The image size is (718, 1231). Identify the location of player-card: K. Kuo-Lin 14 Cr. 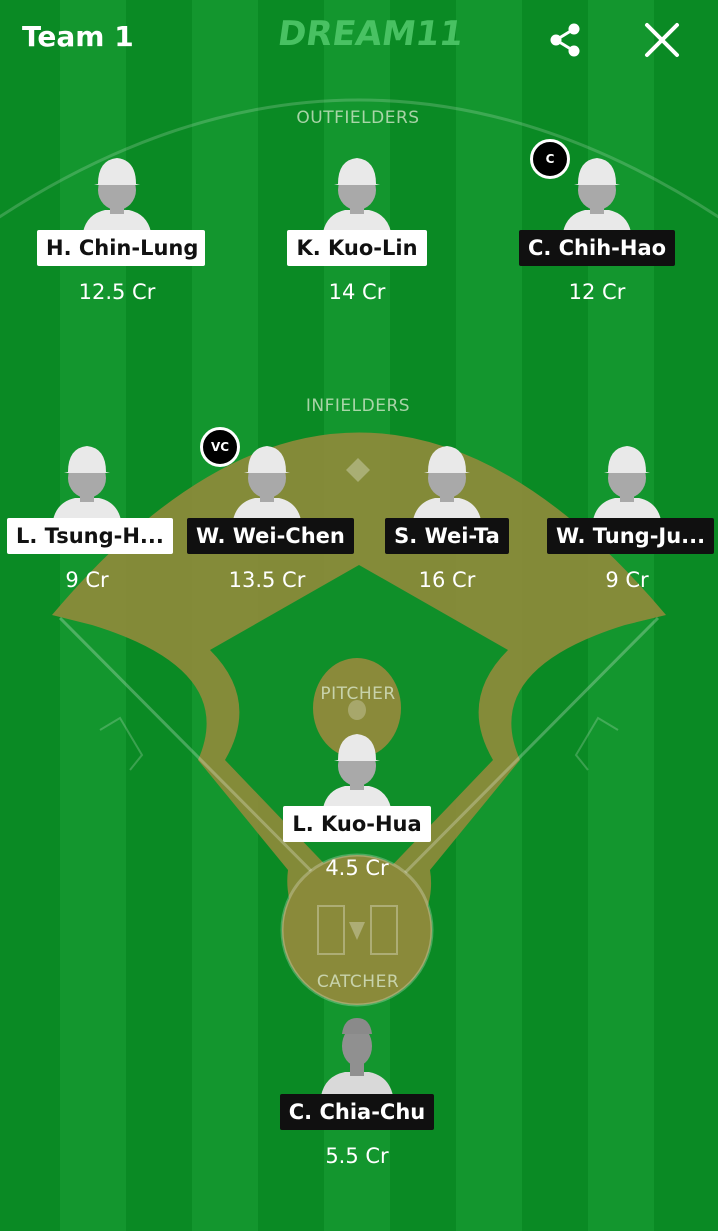
(357, 228).